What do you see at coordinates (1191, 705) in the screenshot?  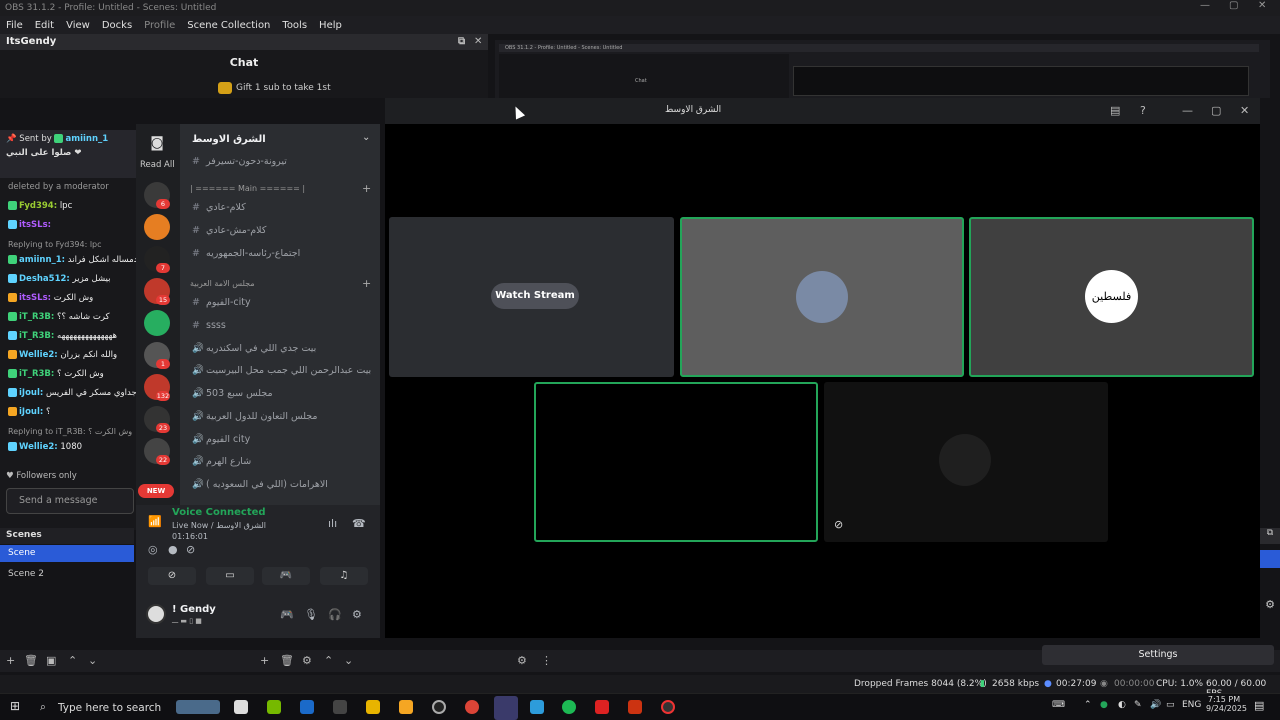 I see `language-indicator: ENG` at bounding box center [1191, 705].